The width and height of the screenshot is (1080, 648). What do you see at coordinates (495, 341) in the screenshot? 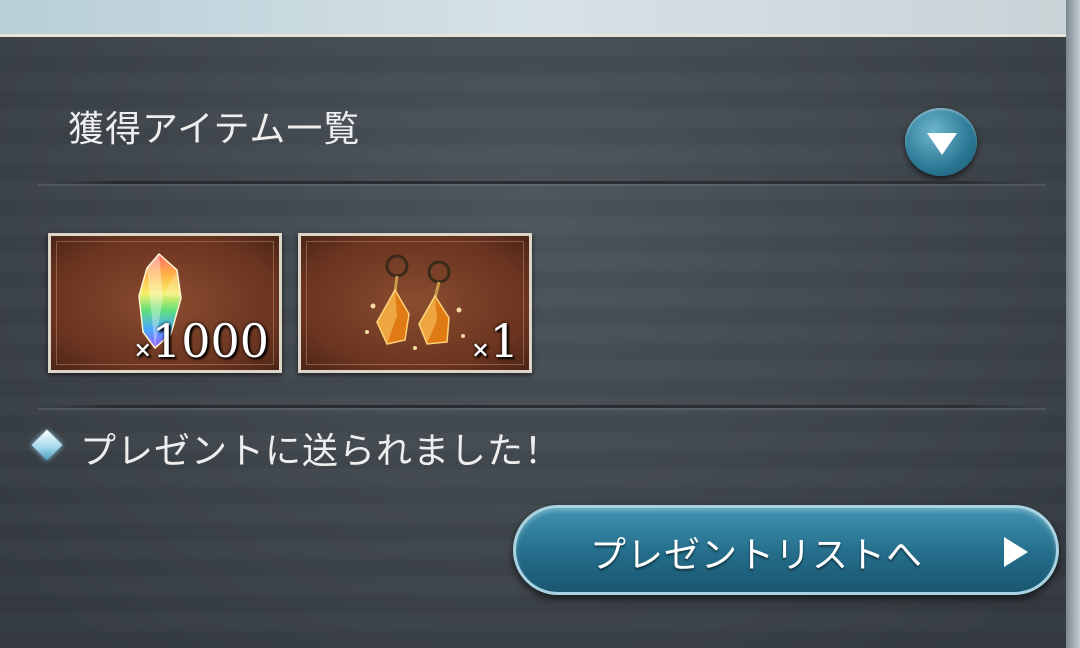
I see `item-quantity: ×1` at bounding box center [495, 341].